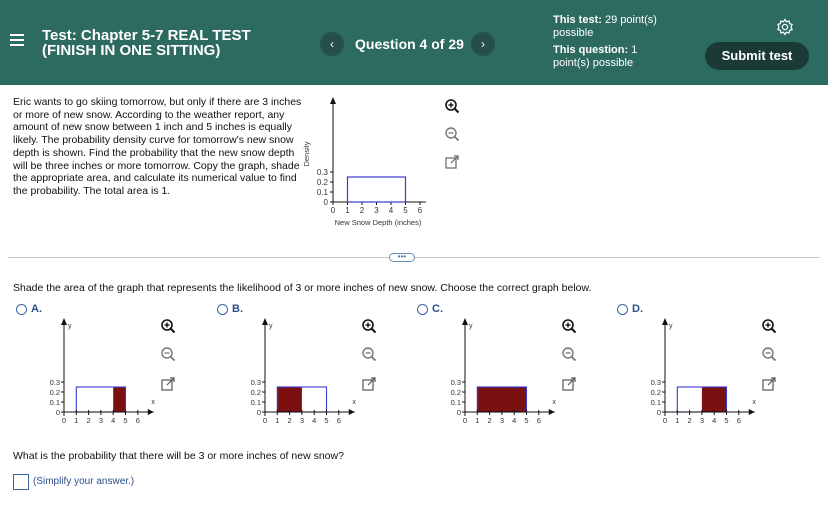 The image size is (828, 516). What do you see at coordinates (483, 44) in the screenshot?
I see `next-question-button: ›` at bounding box center [483, 44].